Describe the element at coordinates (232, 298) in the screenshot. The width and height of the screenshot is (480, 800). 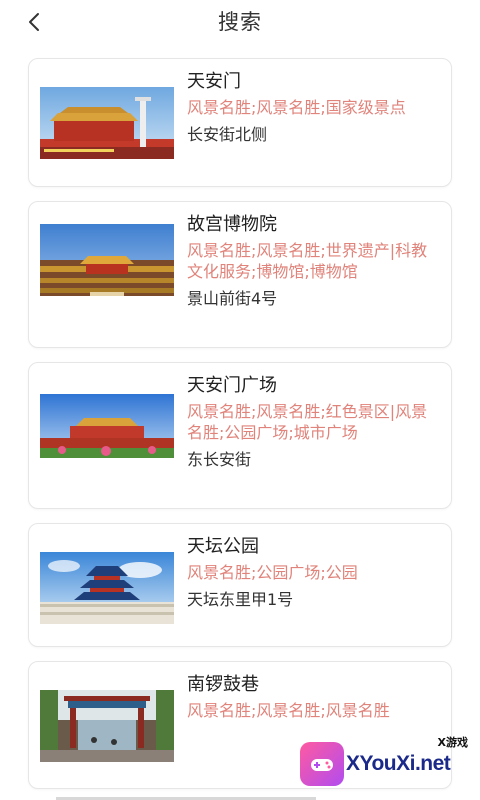
I see `result-address: 景山前街4号` at that location.